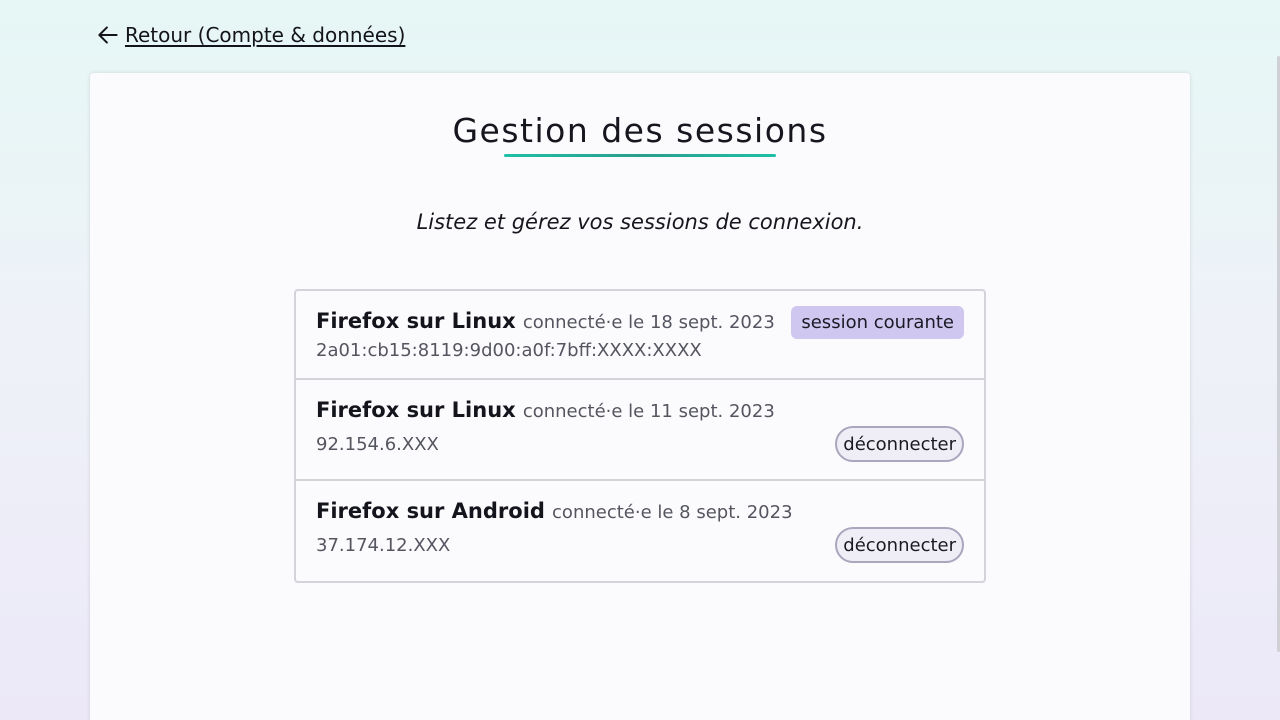  I want to click on session-browser: Firefox sur Android, so click(430, 511).